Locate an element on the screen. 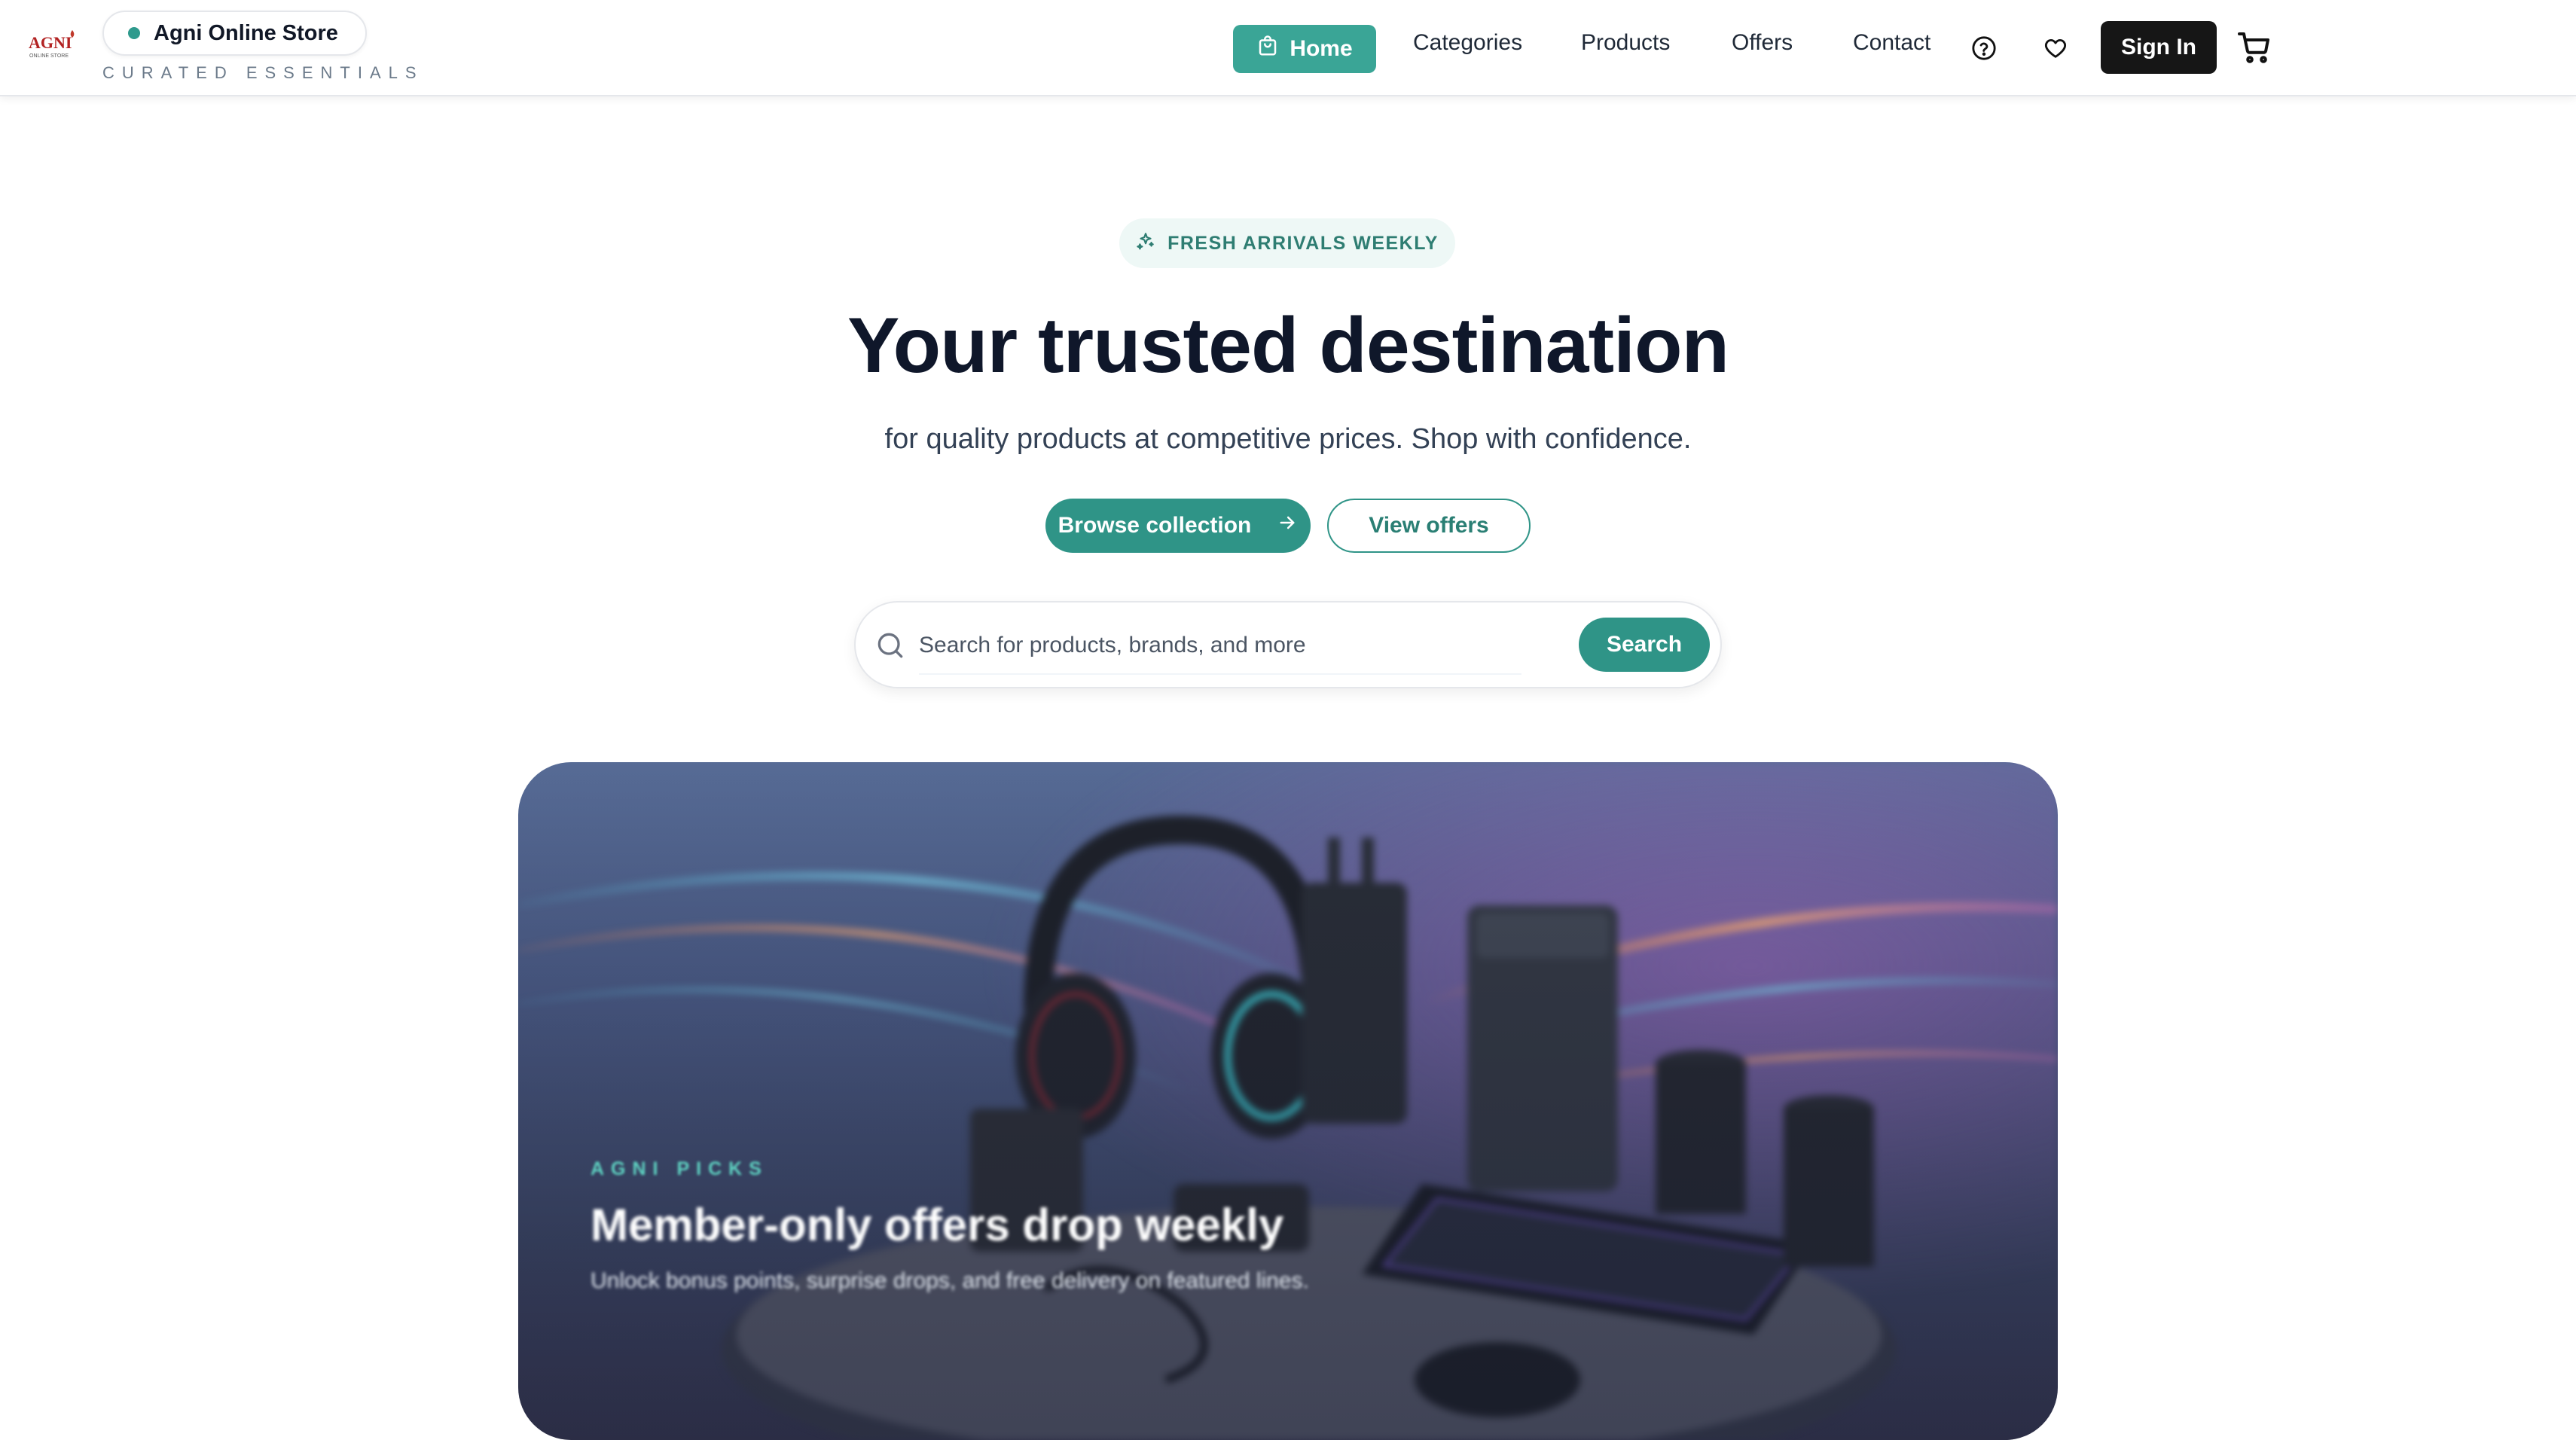 The height and width of the screenshot is (1440, 2576). svg-text: AGNI is located at coordinates (51, 42).